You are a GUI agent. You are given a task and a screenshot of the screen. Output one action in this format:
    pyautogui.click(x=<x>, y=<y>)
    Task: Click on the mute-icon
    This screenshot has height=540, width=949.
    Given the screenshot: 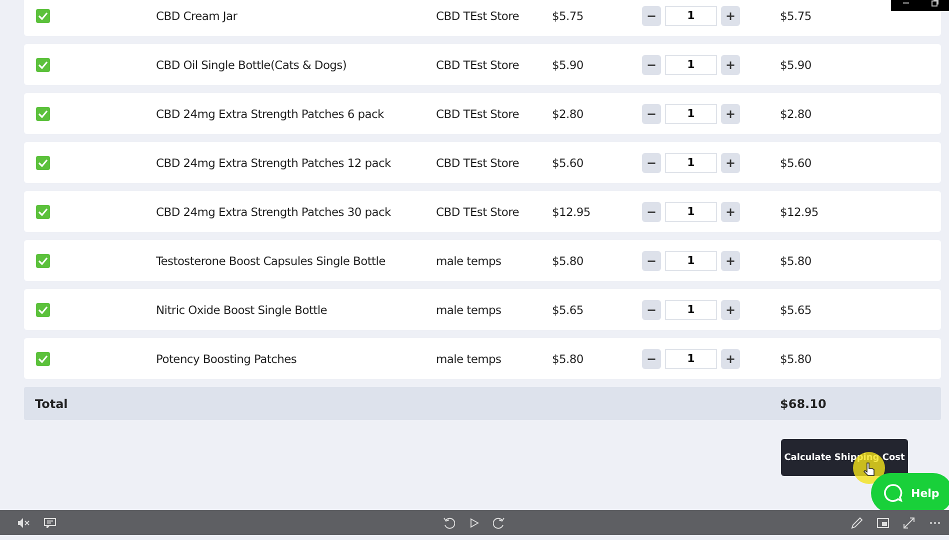 What is the action you would take?
    pyautogui.click(x=24, y=523)
    